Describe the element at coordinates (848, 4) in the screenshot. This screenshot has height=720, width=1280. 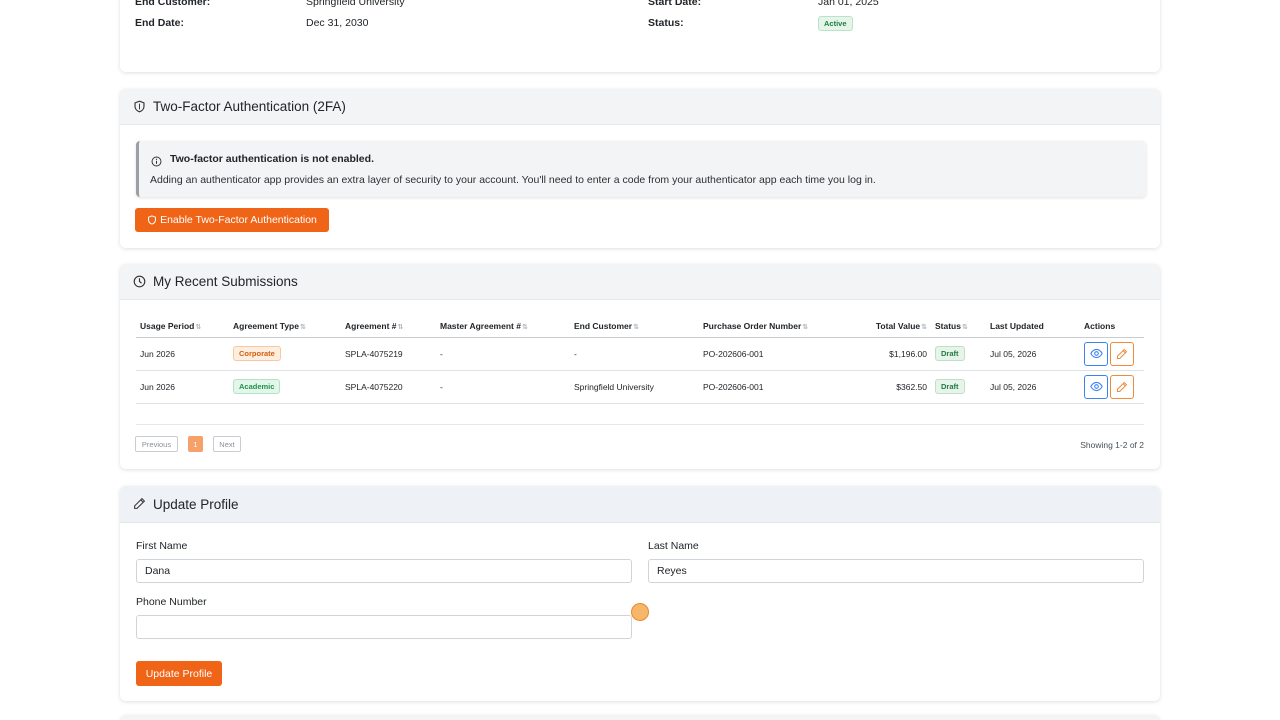
I see `start-date-value: Jan 01, 2025` at that location.